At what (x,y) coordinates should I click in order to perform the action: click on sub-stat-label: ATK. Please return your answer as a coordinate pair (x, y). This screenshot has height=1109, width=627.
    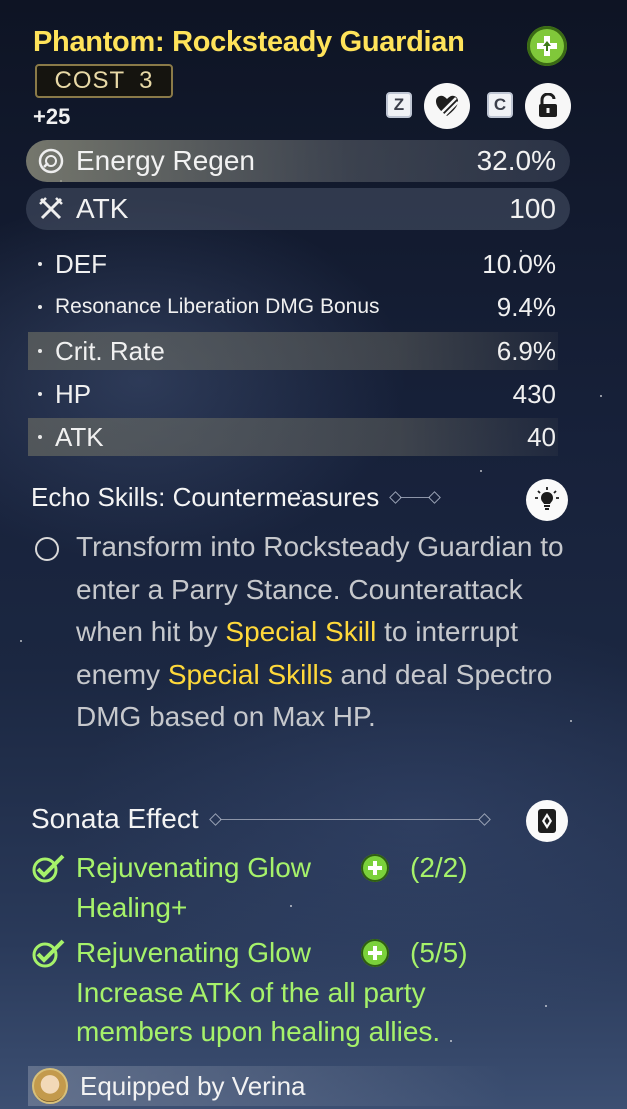
    Looking at the image, I should click on (79, 436).